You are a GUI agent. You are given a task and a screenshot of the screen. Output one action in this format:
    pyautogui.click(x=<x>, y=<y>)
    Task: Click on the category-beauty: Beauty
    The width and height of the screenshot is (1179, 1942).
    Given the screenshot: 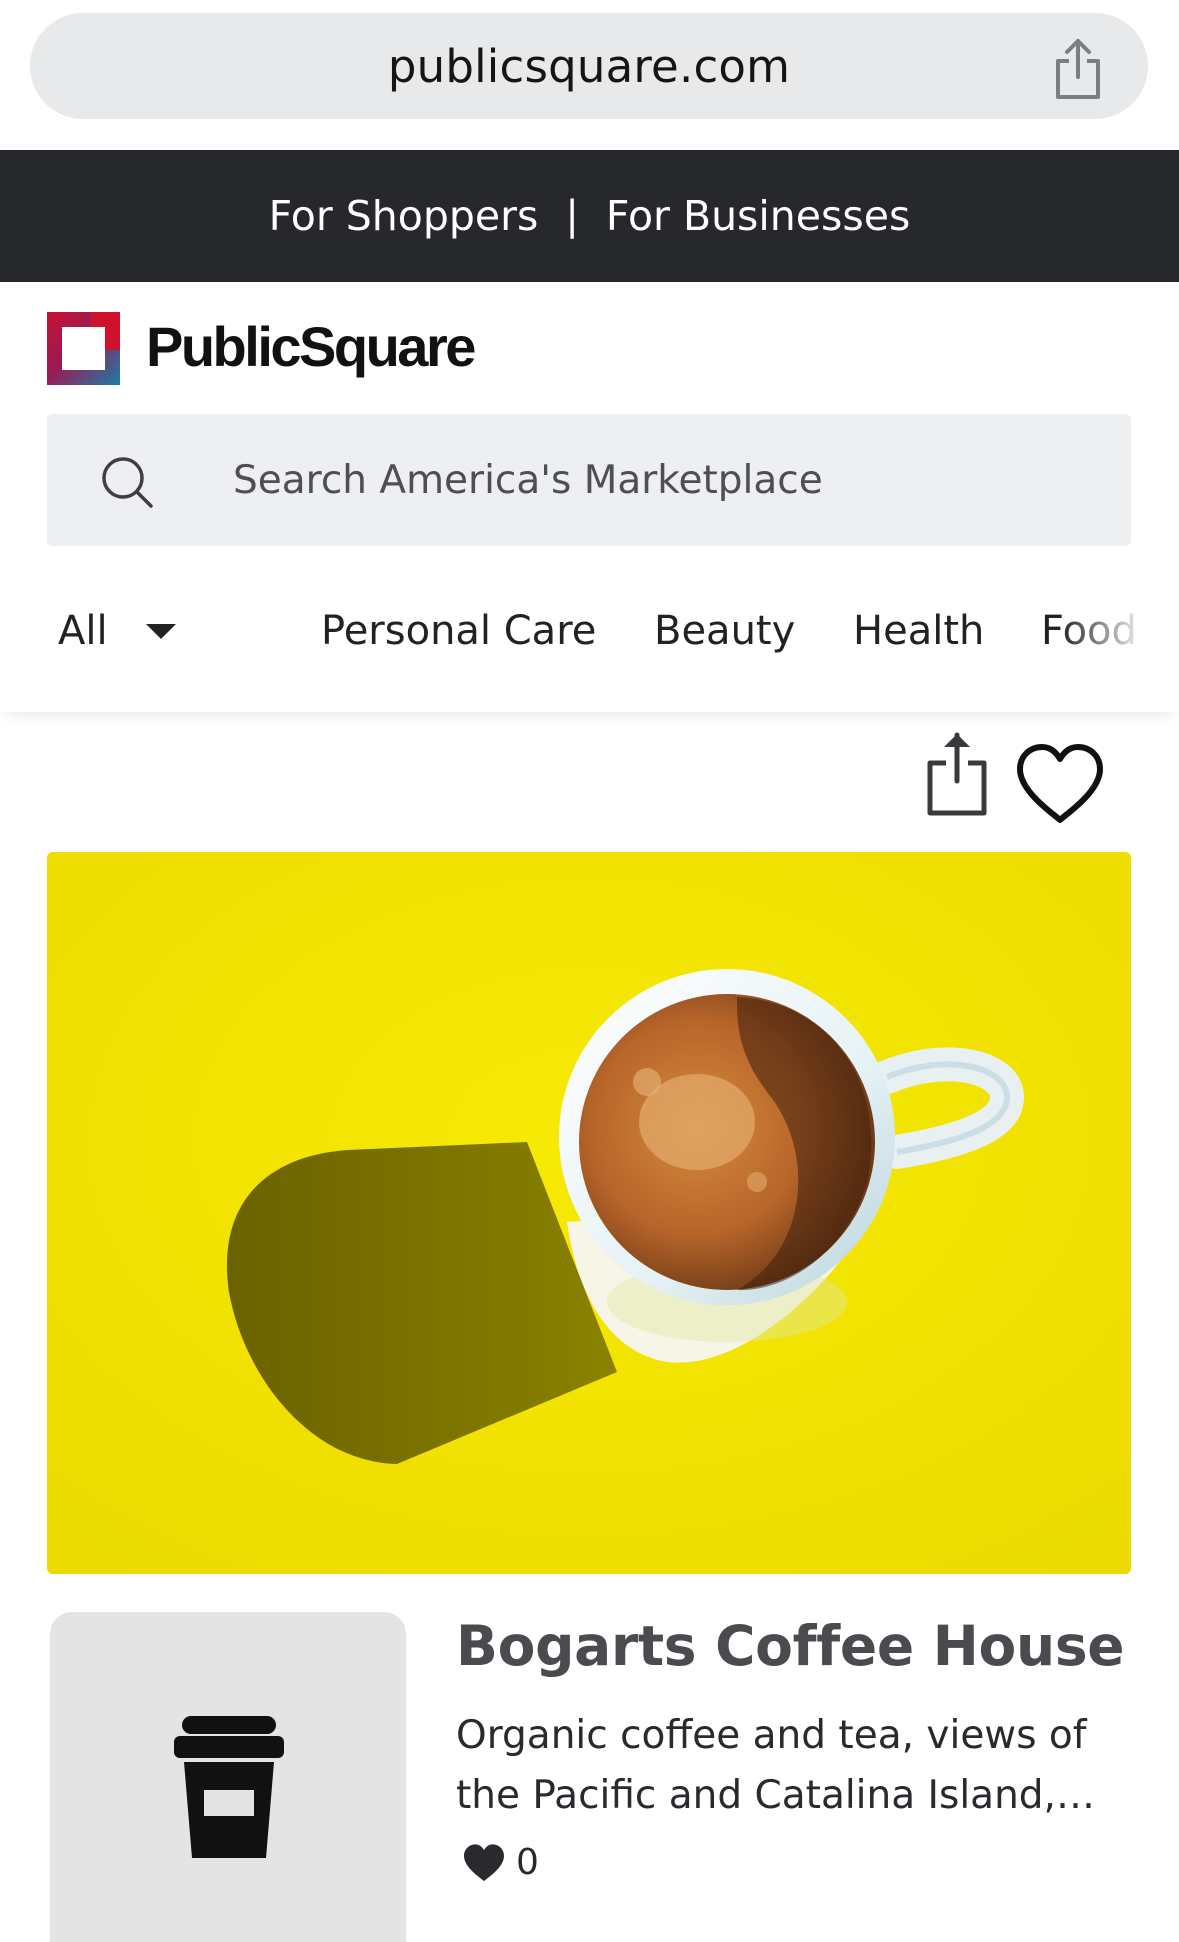 What is the action you would take?
    pyautogui.click(x=724, y=631)
    